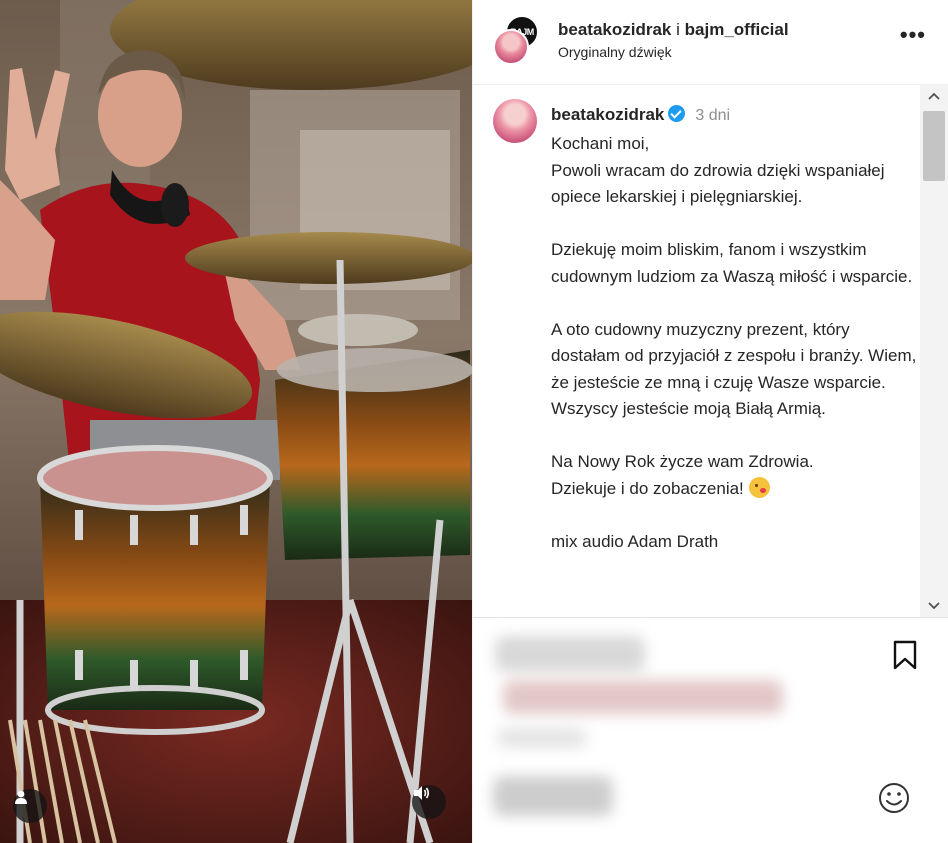 This screenshot has height=843, width=948. I want to click on sound-toggle-button, so click(429, 802).